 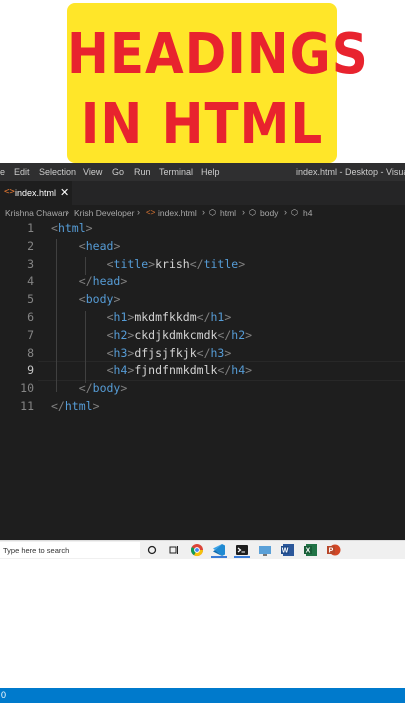 I want to click on line-number: 5, so click(x=30, y=299).